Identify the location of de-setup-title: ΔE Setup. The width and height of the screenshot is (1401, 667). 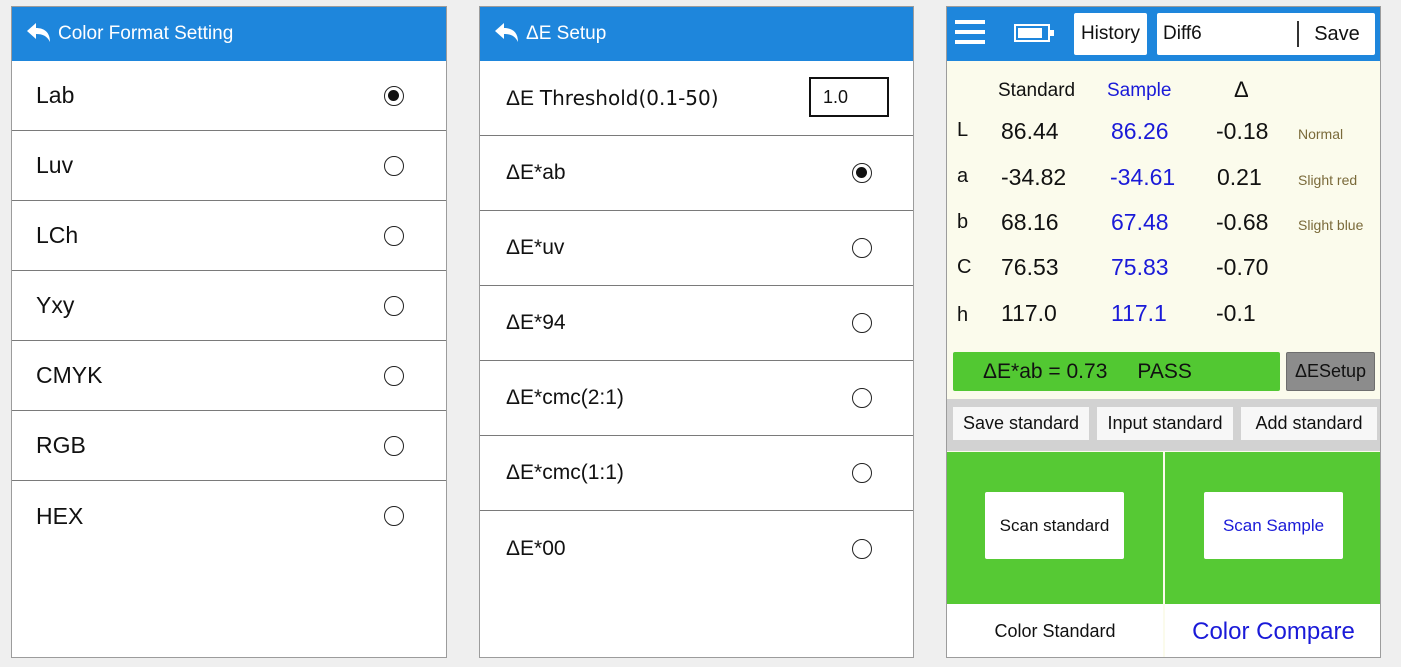
(566, 33).